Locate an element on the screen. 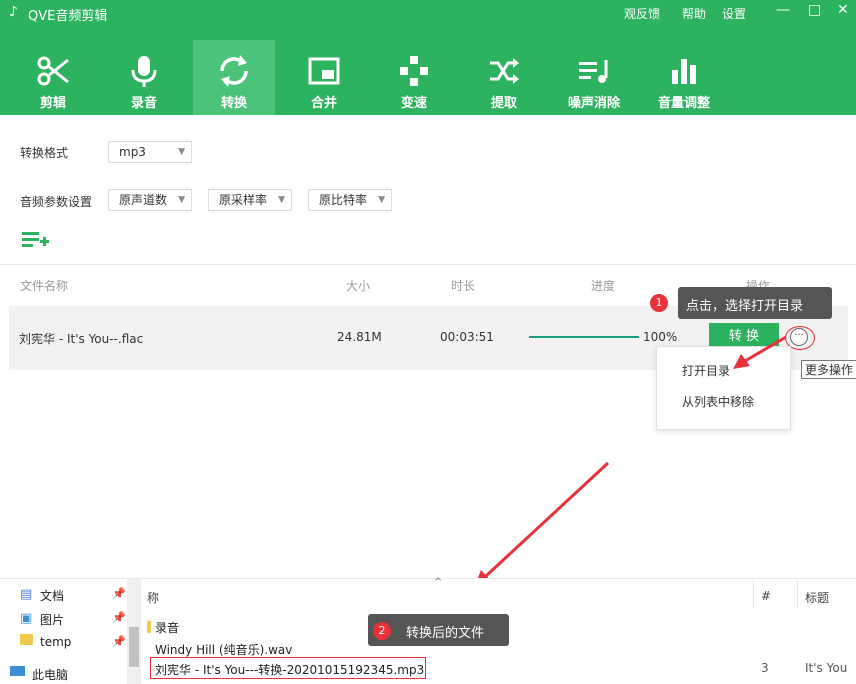 Image resolution: width=856 pixels, height=684 pixels. file-title: It's You is located at coordinates (826, 668).